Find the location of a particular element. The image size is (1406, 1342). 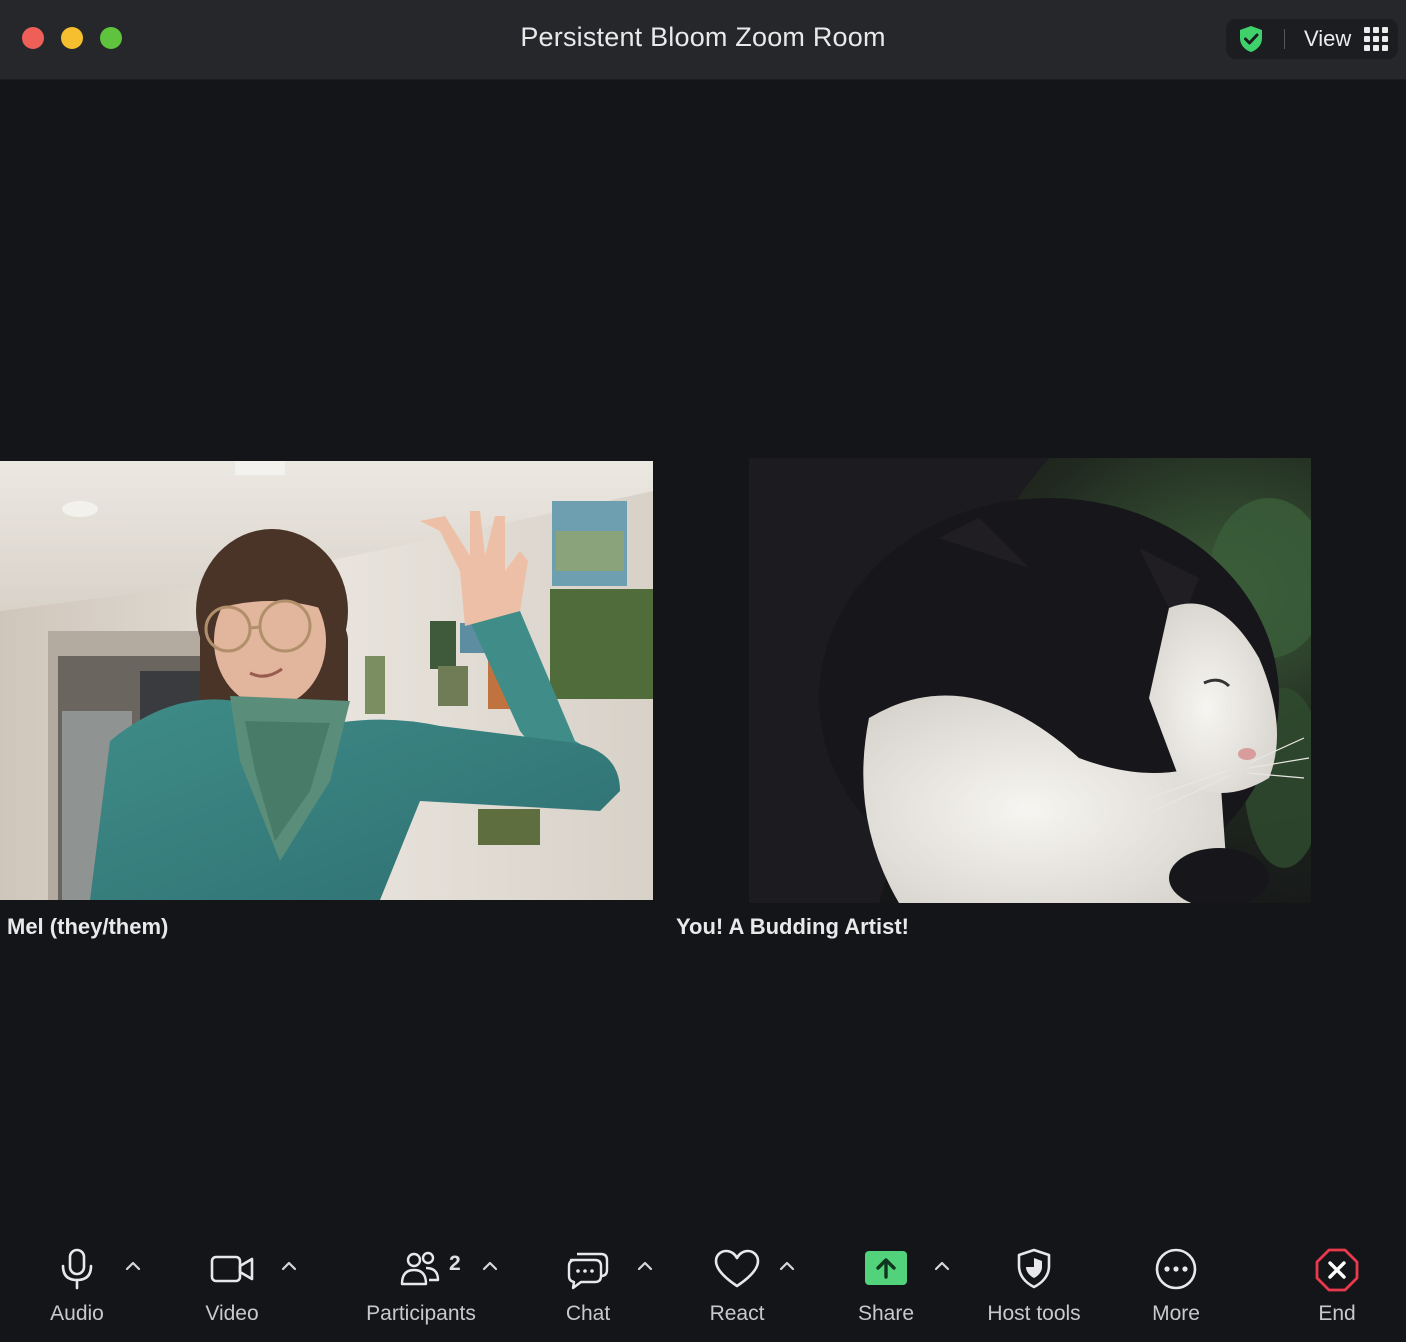

participant-name-you: You! A Budding Artist! is located at coordinates (792, 926).